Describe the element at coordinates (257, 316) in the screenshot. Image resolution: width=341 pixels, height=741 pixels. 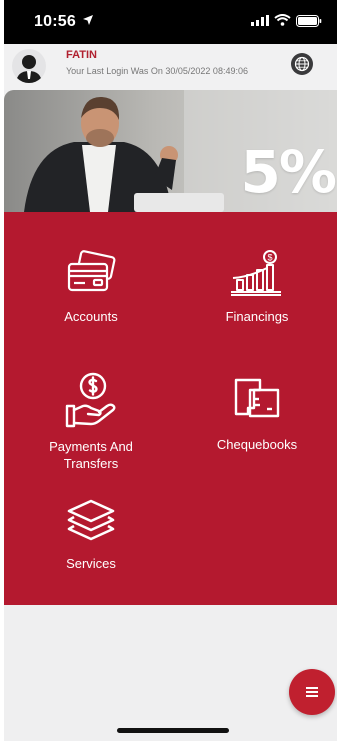
I see `menu-label-financings: Financings` at that location.